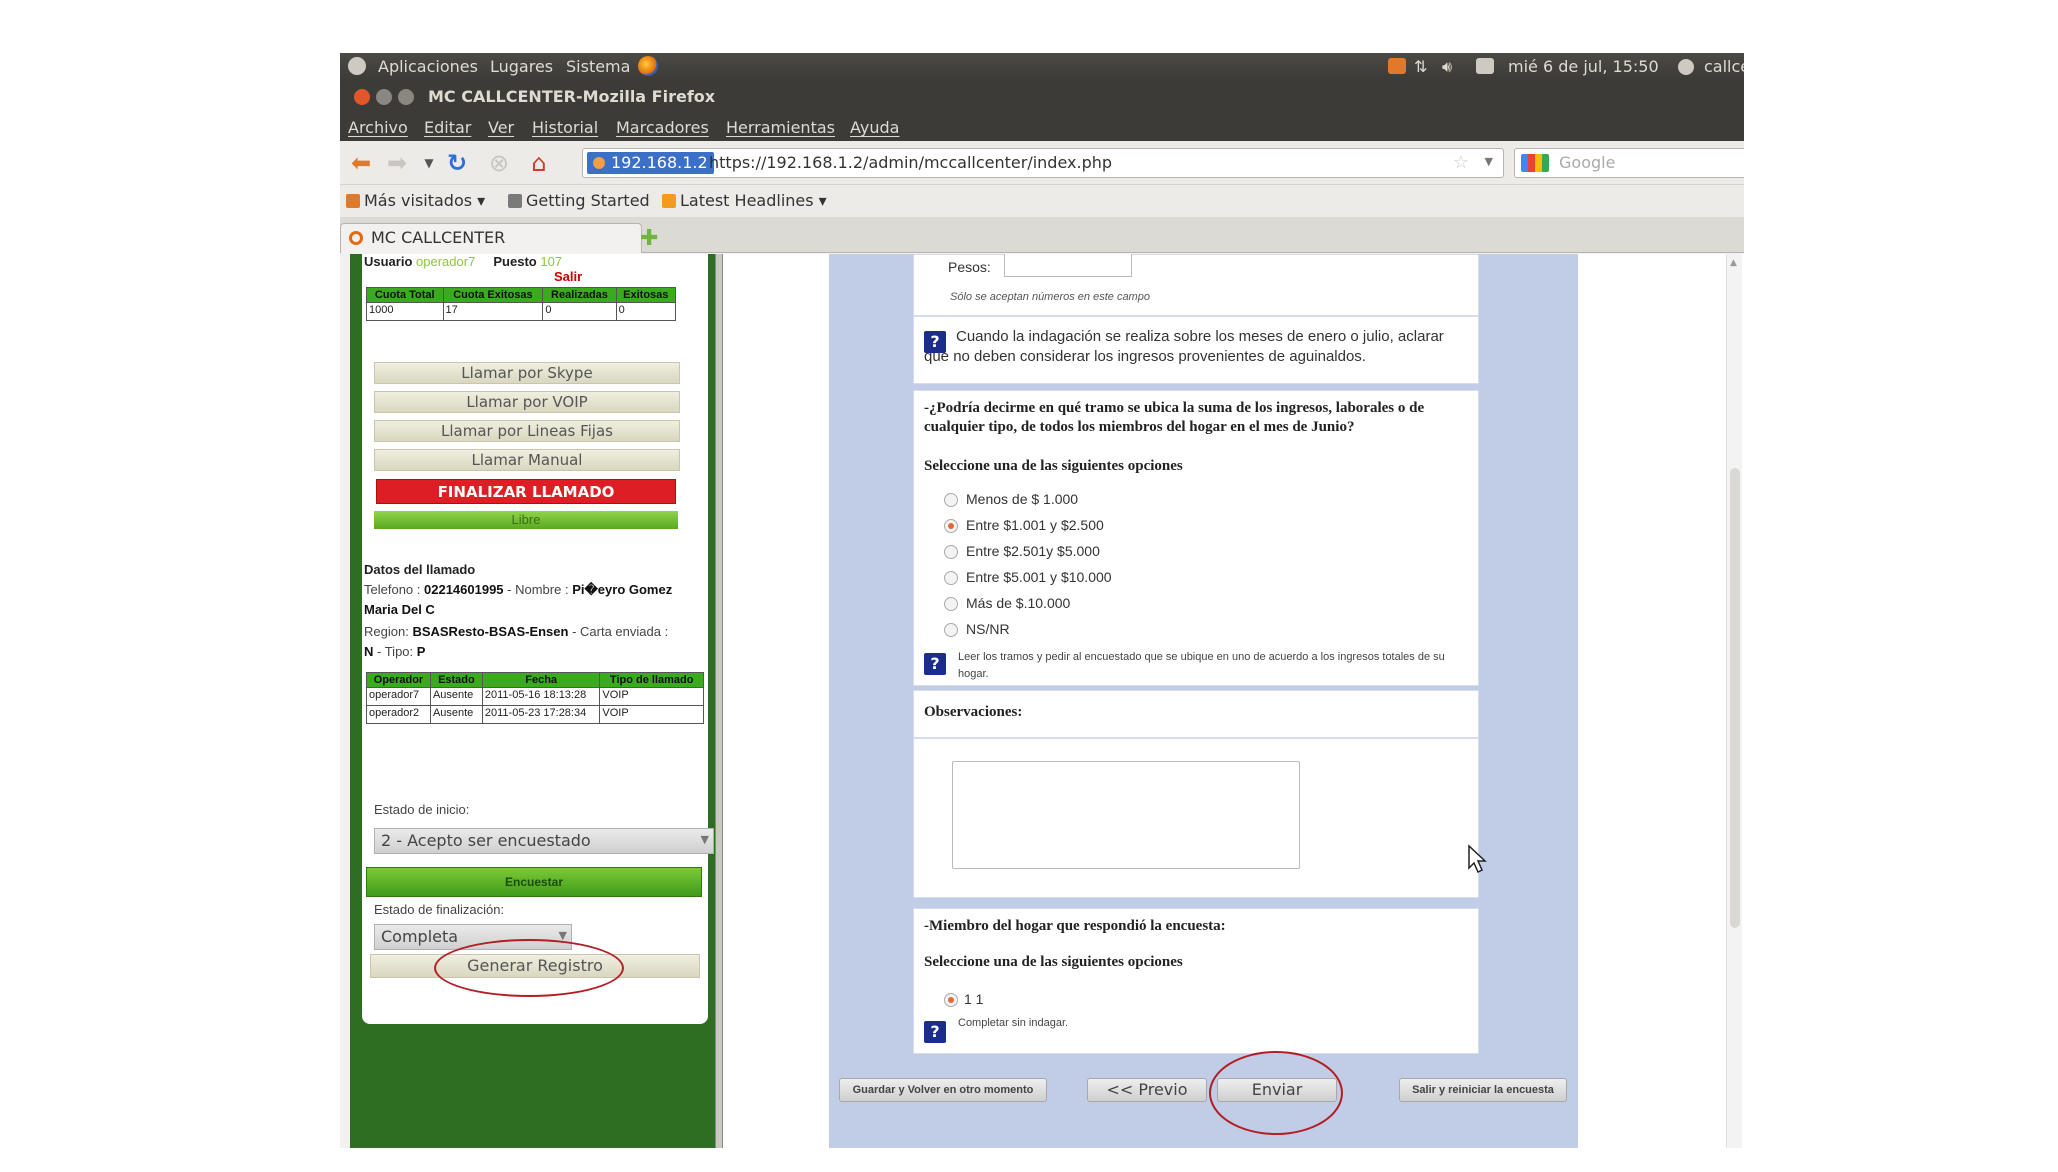 Image resolution: width=2058 pixels, height=1172 pixels. Describe the element at coordinates (1022, 499) in the screenshot. I see `option-label: Menos de $ 1.000` at that location.